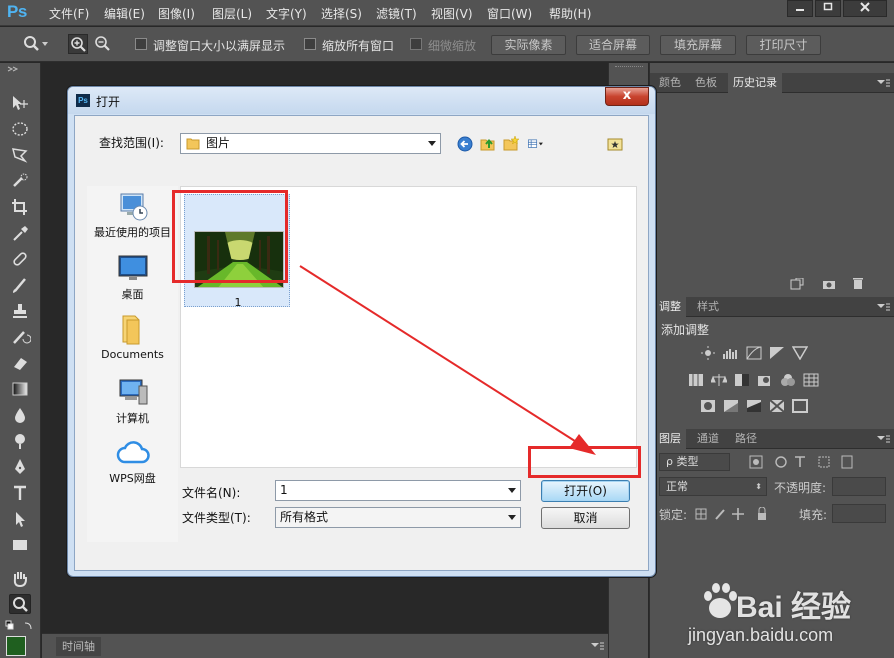 This screenshot has width=894, height=658. I want to click on color-lookup-icon, so click(811, 380).